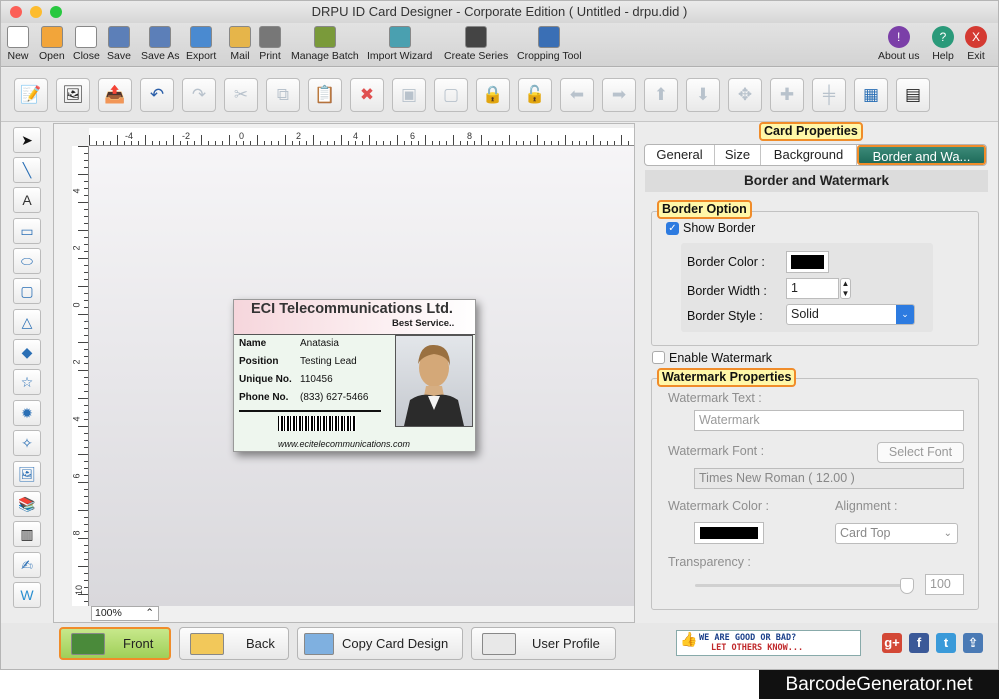 Image resolution: width=999 pixels, height=699 pixels. I want to click on watermark-color-well, so click(729, 533).